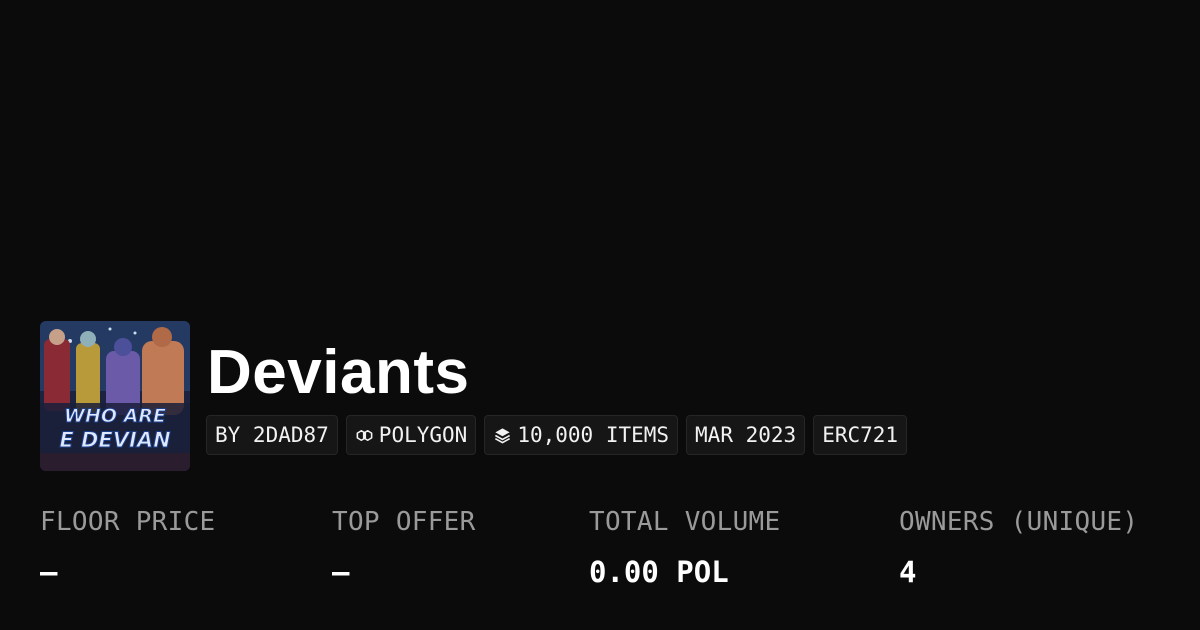 This screenshot has width=1200, height=630. Describe the element at coordinates (908, 572) in the screenshot. I see `stat-owners-value: 4` at that location.